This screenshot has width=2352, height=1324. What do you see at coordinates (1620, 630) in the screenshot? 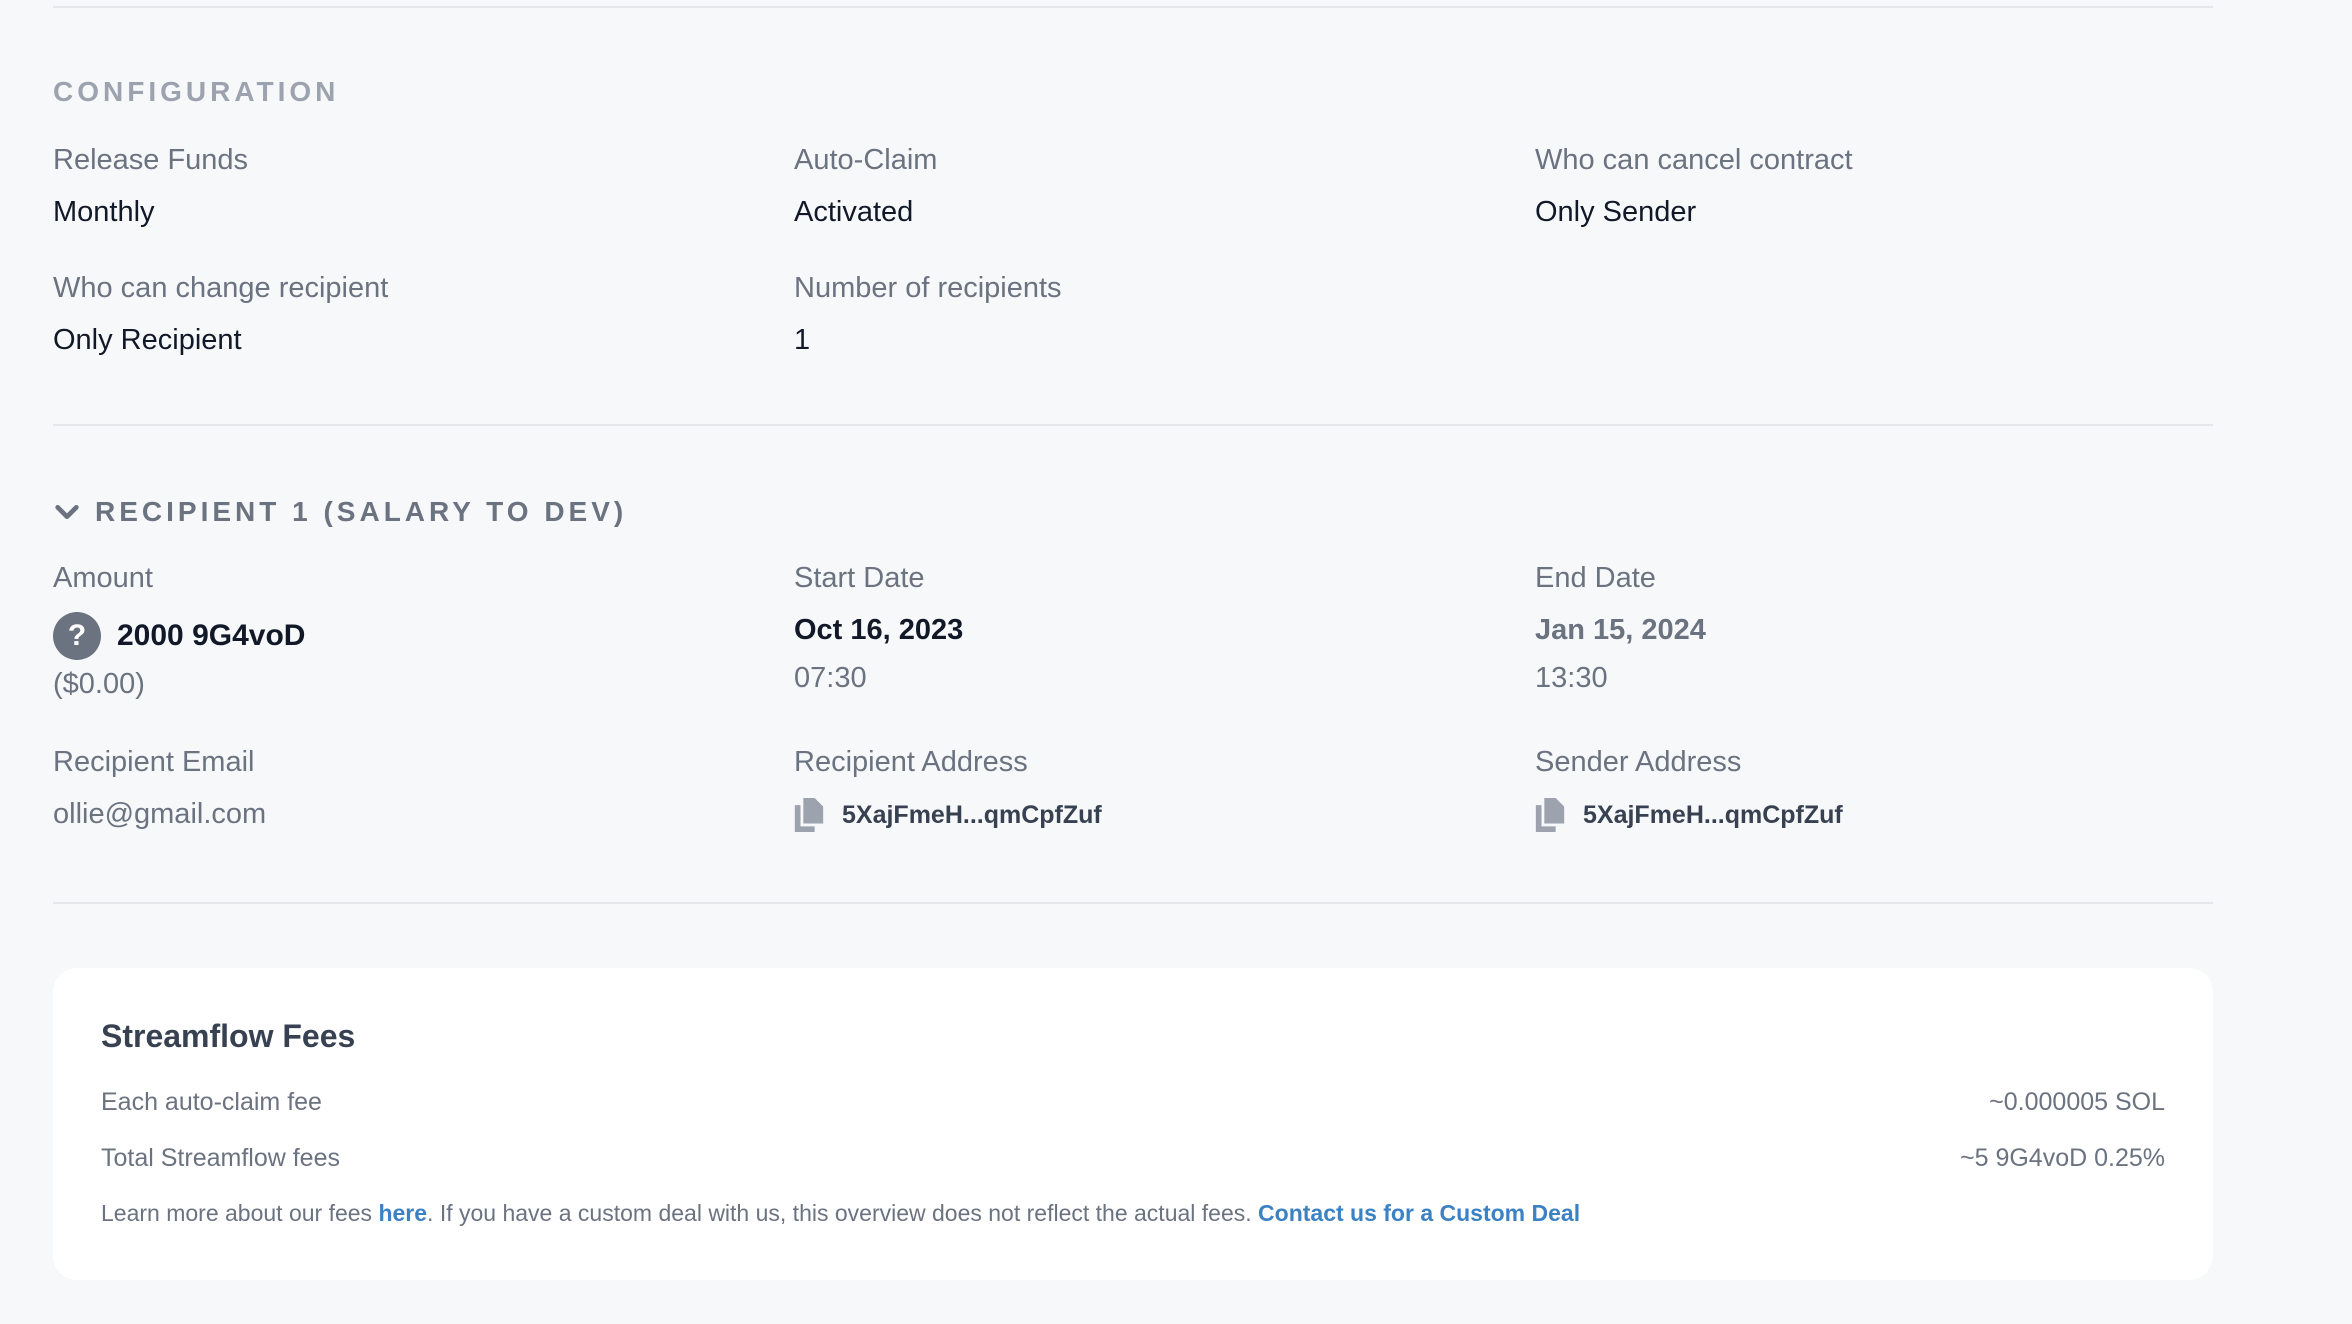
I see `end-date-value: Jan 15, 2024` at bounding box center [1620, 630].